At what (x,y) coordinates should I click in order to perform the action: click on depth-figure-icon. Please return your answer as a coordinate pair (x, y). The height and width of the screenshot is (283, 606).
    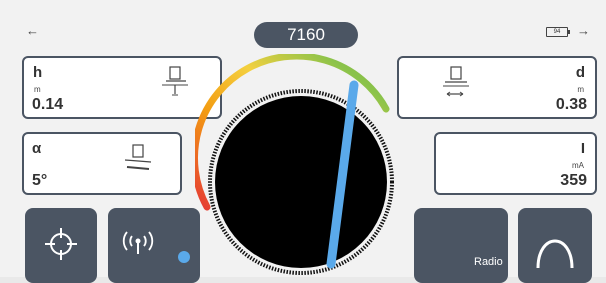
    Looking at the image, I should click on (175, 81).